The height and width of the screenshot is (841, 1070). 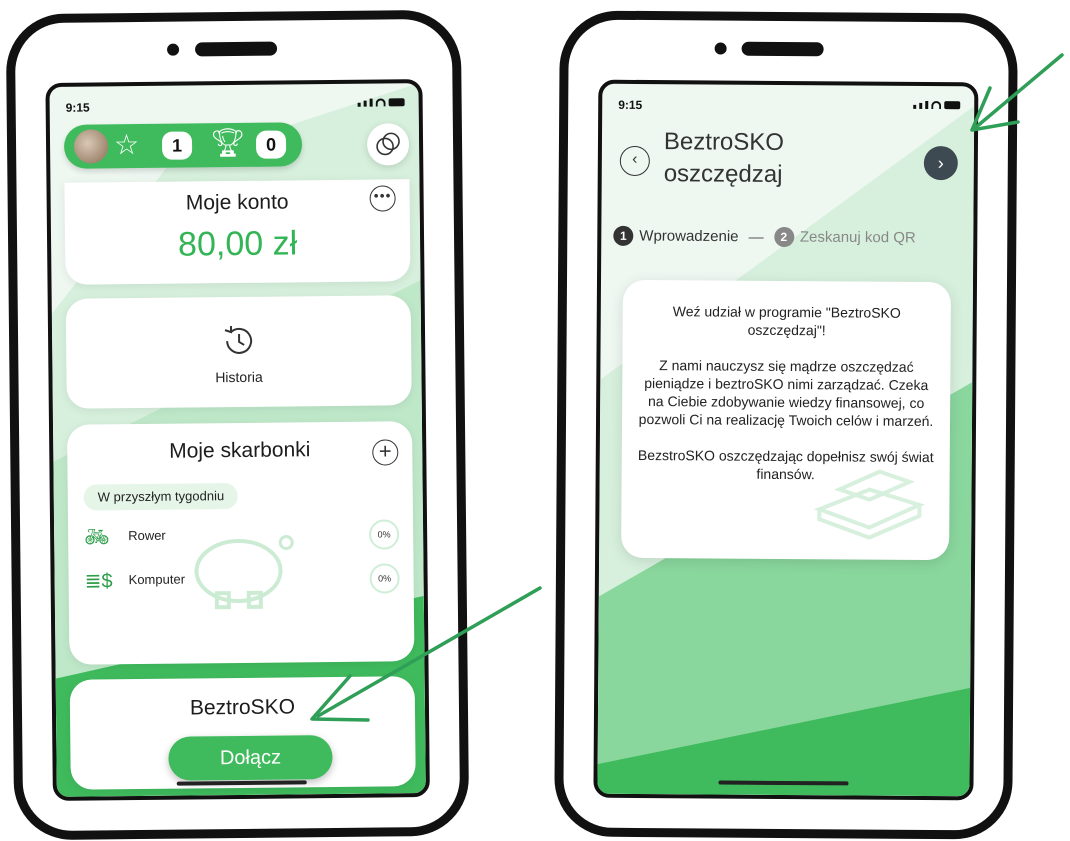 I want to click on chevron-left-icon: ‹, so click(x=635, y=159).